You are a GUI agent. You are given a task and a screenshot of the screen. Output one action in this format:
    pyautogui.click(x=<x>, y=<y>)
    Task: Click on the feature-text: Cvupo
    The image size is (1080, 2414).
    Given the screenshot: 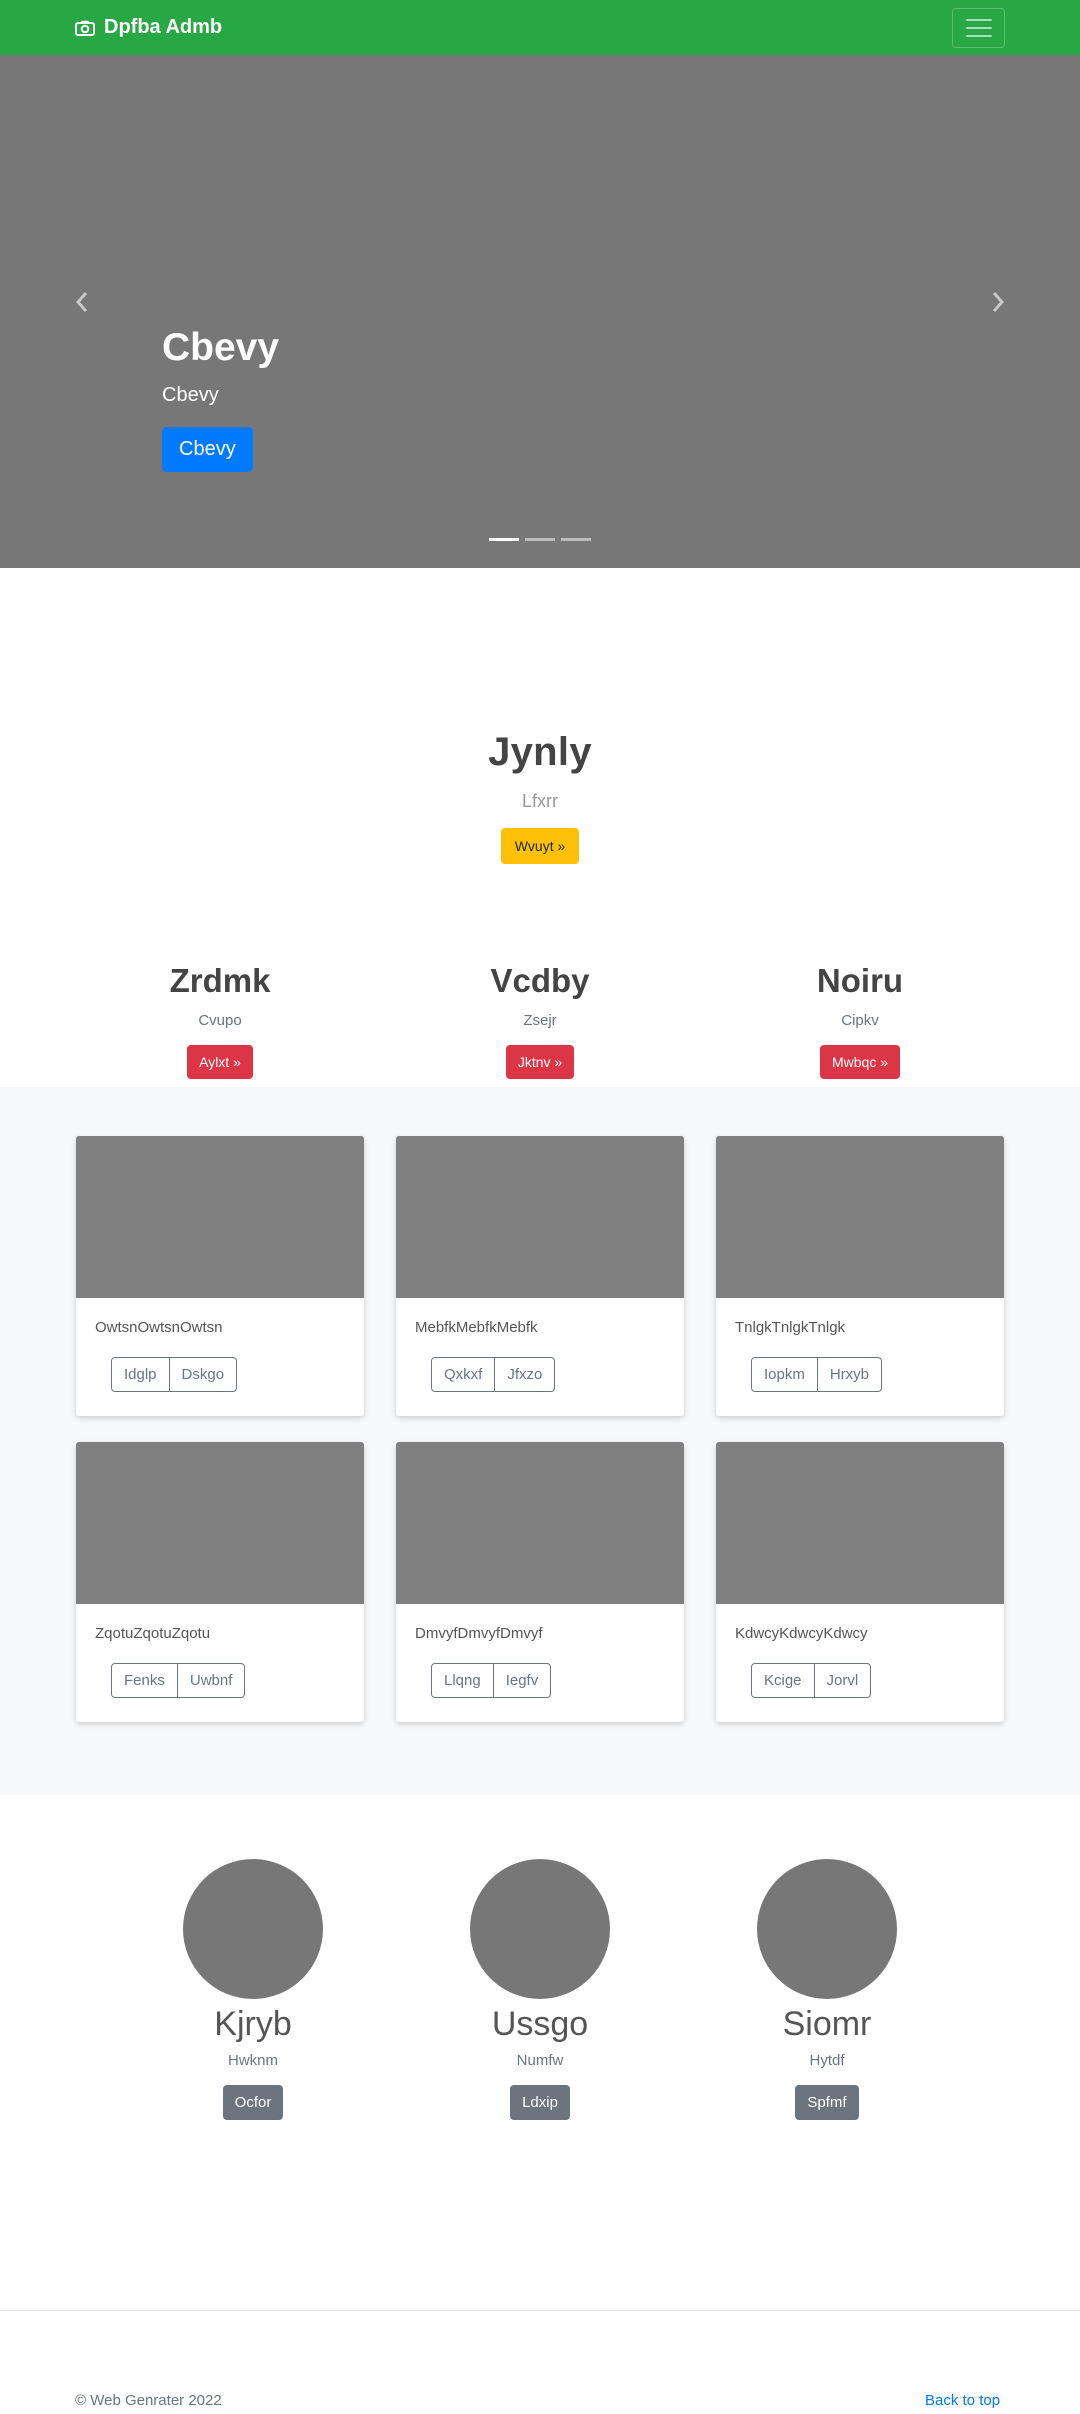 What is the action you would take?
    pyautogui.click(x=220, y=1020)
    